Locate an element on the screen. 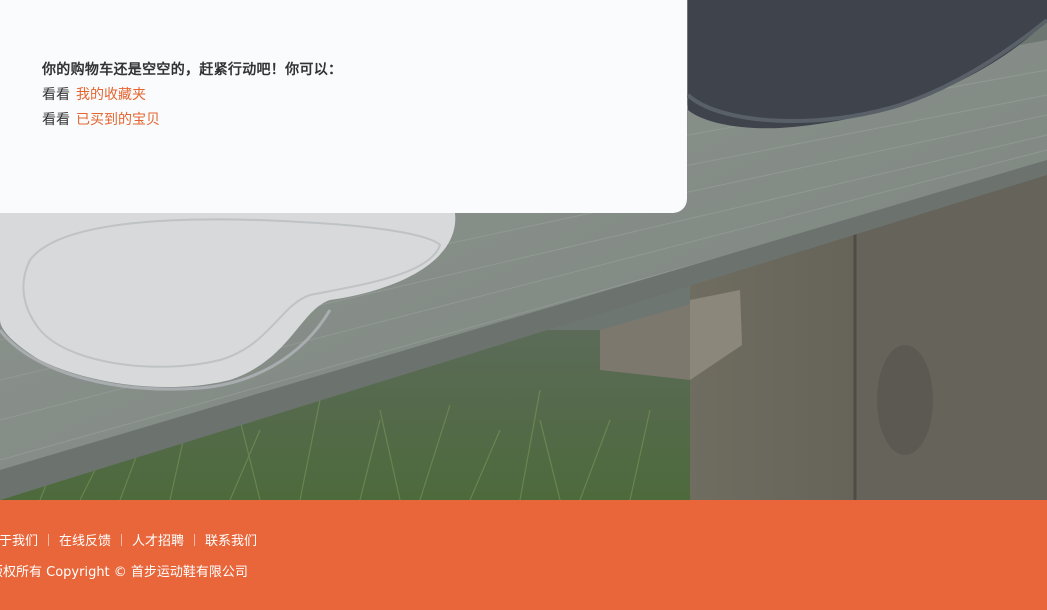 The image size is (1047, 610). my-favorites-link: 我的收藏夹 is located at coordinates (111, 95).